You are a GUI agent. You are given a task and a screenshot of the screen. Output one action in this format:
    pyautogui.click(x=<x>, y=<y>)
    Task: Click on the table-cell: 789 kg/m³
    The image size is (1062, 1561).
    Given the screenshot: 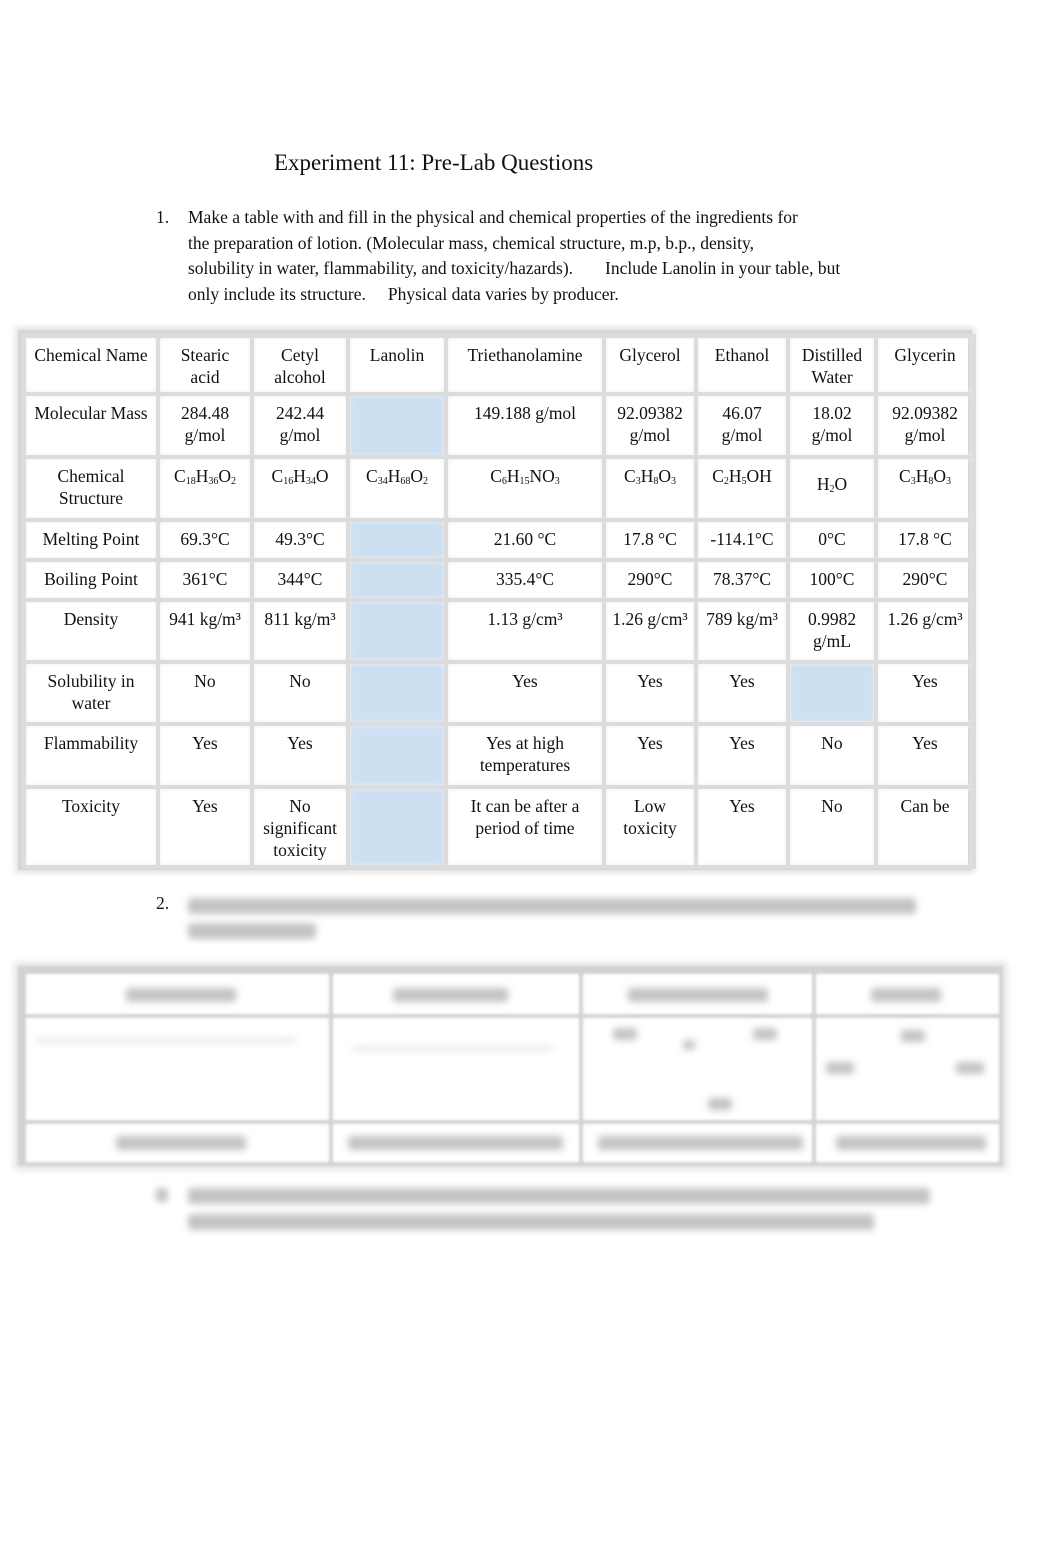 What is the action you would take?
    pyautogui.click(x=742, y=631)
    